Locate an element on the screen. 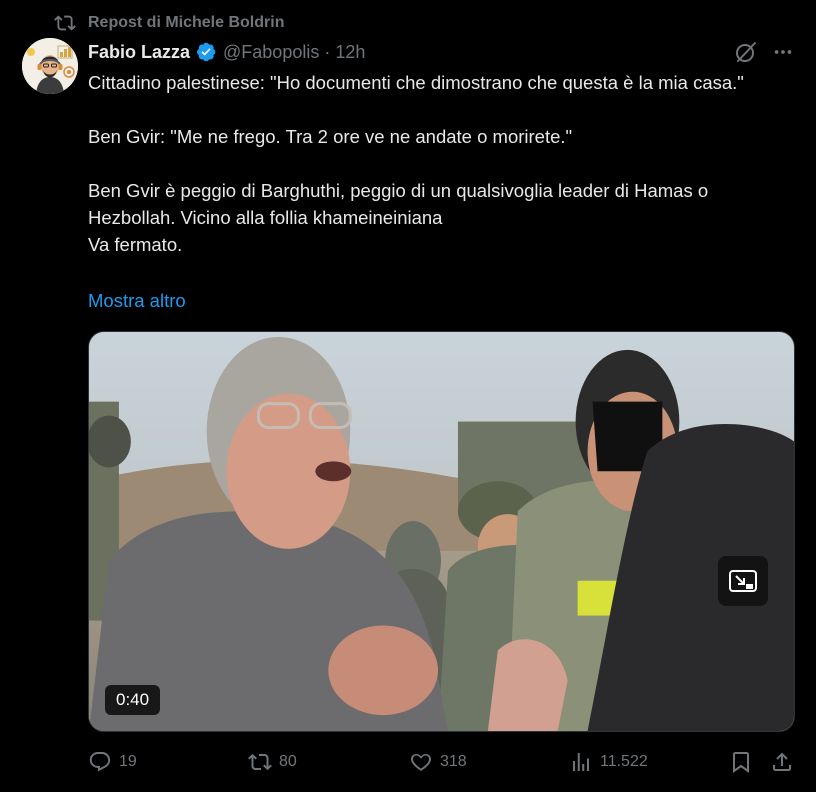 The width and height of the screenshot is (816, 792). bookmark-icon is located at coordinates (741, 762).